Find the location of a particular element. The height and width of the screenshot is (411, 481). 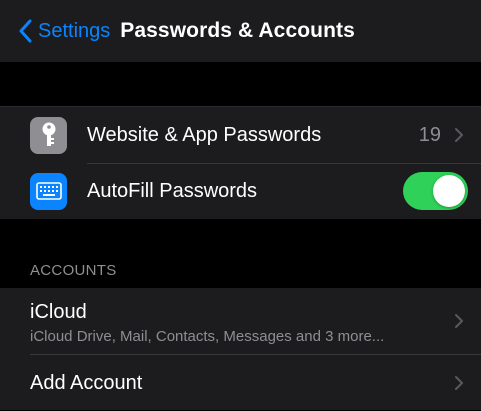

add-account-label: Add Account is located at coordinates (86, 382).